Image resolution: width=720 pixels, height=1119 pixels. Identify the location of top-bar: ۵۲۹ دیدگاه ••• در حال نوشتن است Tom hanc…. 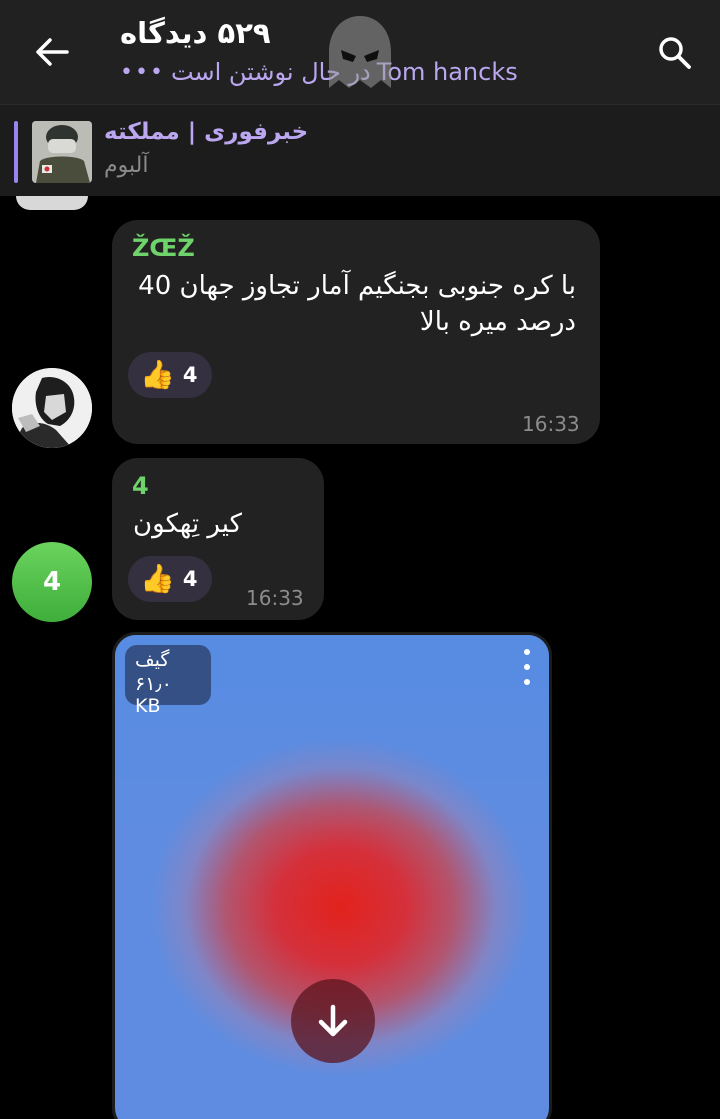
(360, 52).